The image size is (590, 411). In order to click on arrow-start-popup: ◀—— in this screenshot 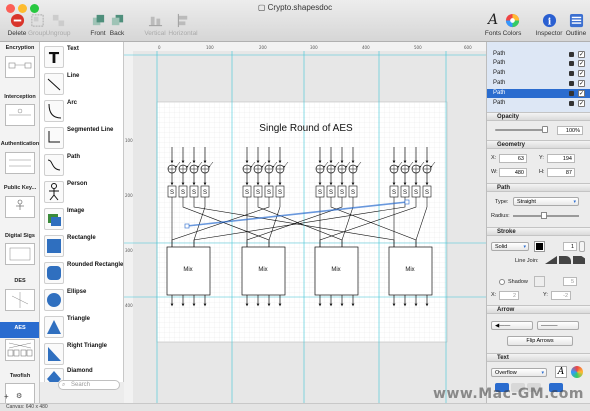, I will do `click(512, 325)`.